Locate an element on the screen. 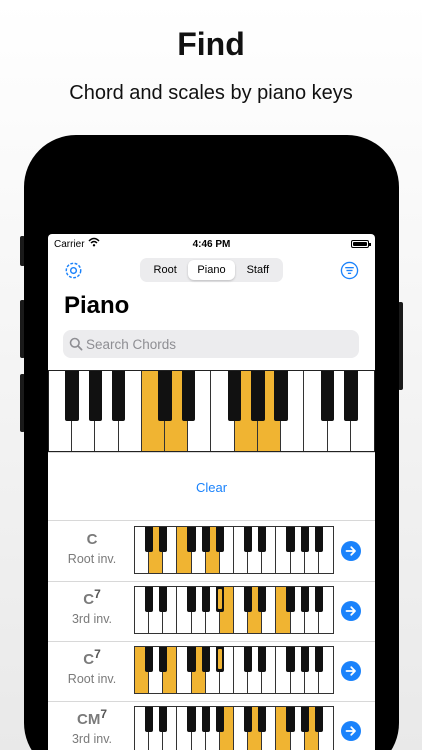 This screenshot has width=422, height=750. subheadline: Chord and scales by piano keys is located at coordinates (211, 93).